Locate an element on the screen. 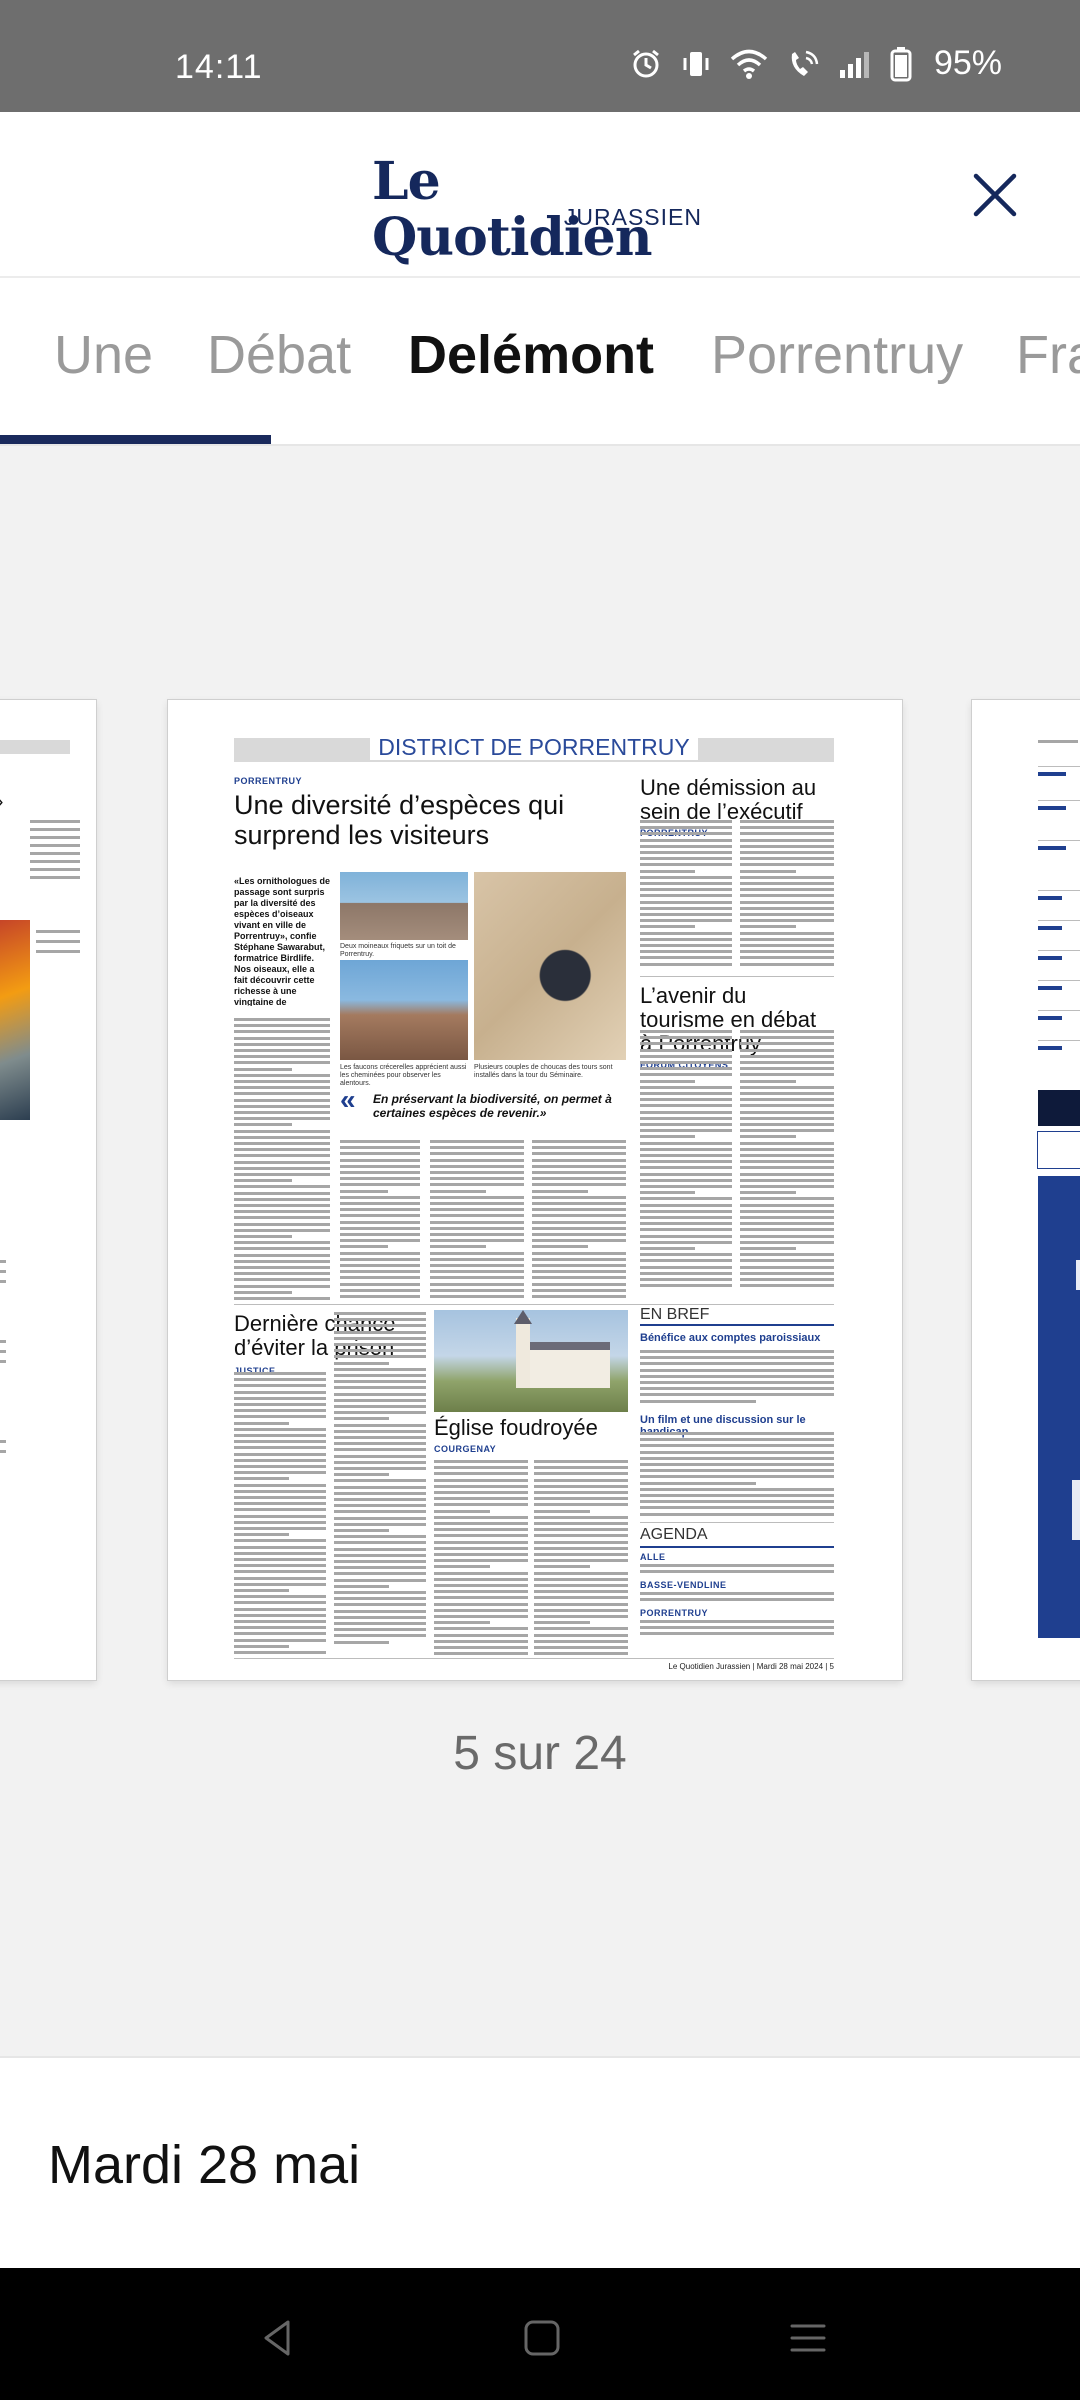 This screenshot has height=2400, width=1080. page-thumbnail-previous: uend» is located at coordinates (48, 1190).